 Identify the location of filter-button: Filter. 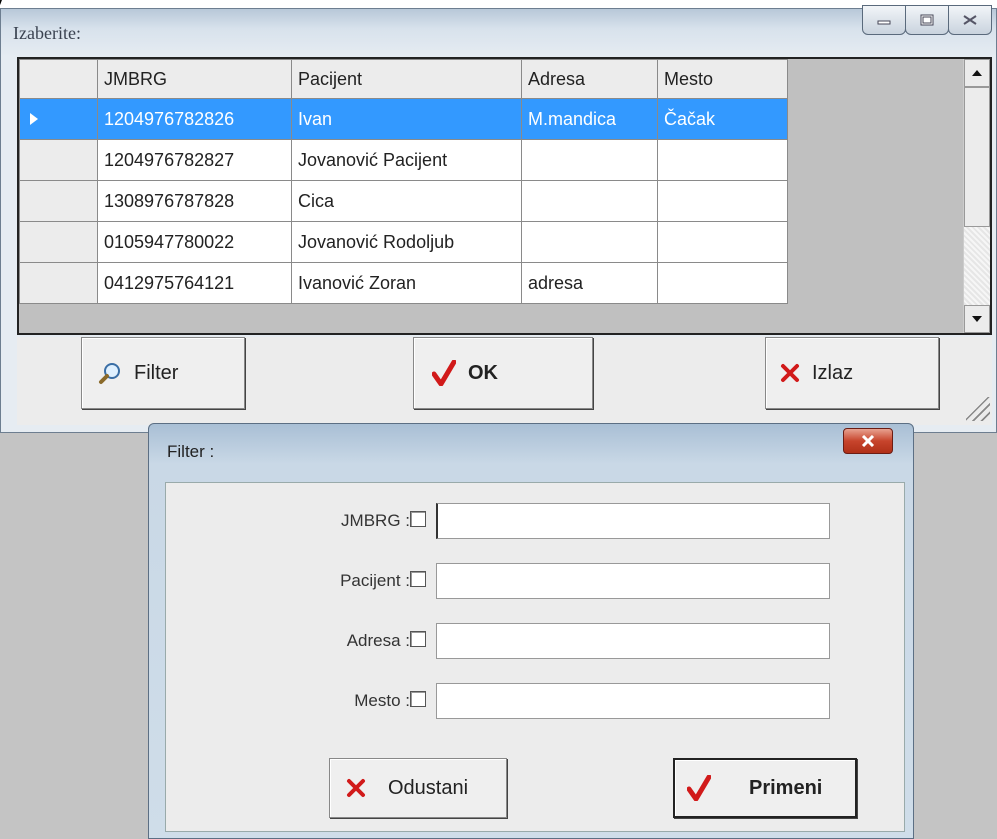
(163, 373).